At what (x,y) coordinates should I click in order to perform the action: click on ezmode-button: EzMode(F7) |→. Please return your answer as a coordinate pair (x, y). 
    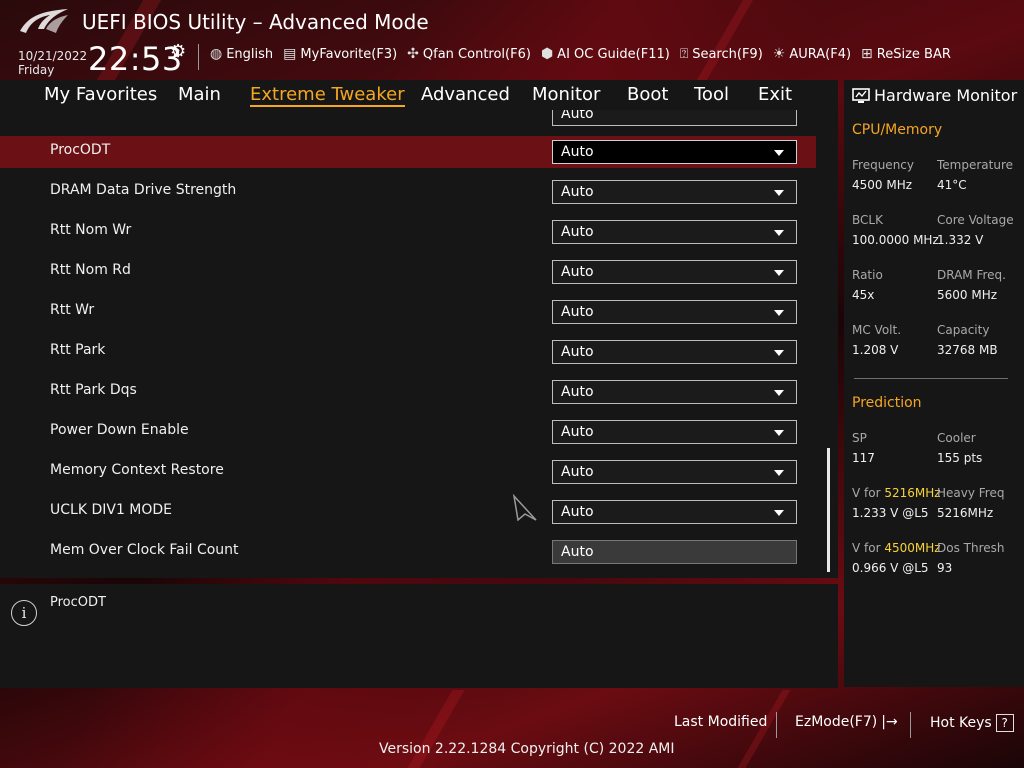
    Looking at the image, I should click on (846, 722).